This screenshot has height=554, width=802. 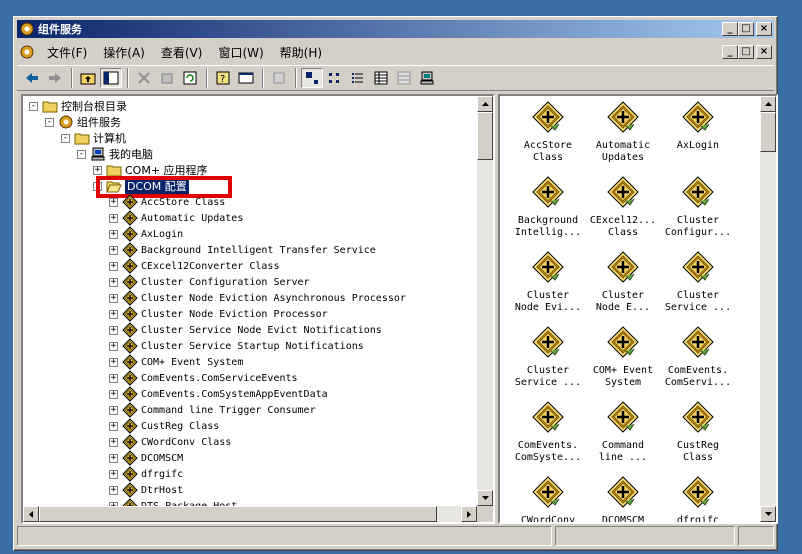 What do you see at coordinates (182, 52) in the screenshot?
I see `menu-view: 查看(V)` at bounding box center [182, 52].